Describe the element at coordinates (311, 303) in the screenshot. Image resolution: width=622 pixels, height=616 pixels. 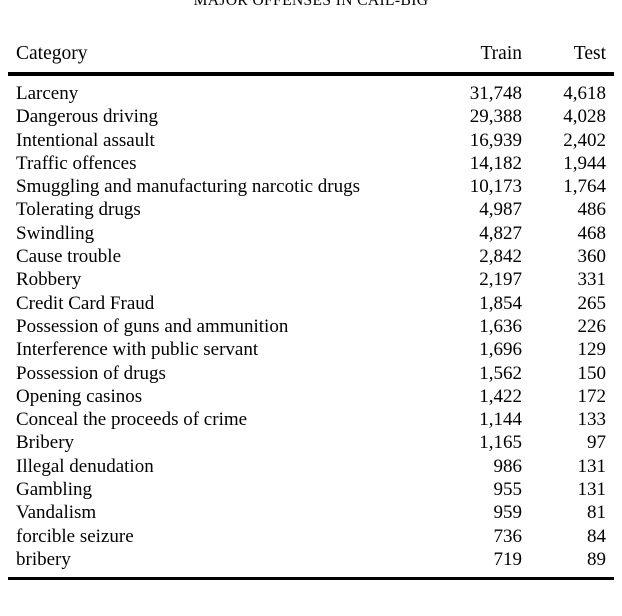
I see `table-row: Credit Card Fraud 1,854 265` at that location.